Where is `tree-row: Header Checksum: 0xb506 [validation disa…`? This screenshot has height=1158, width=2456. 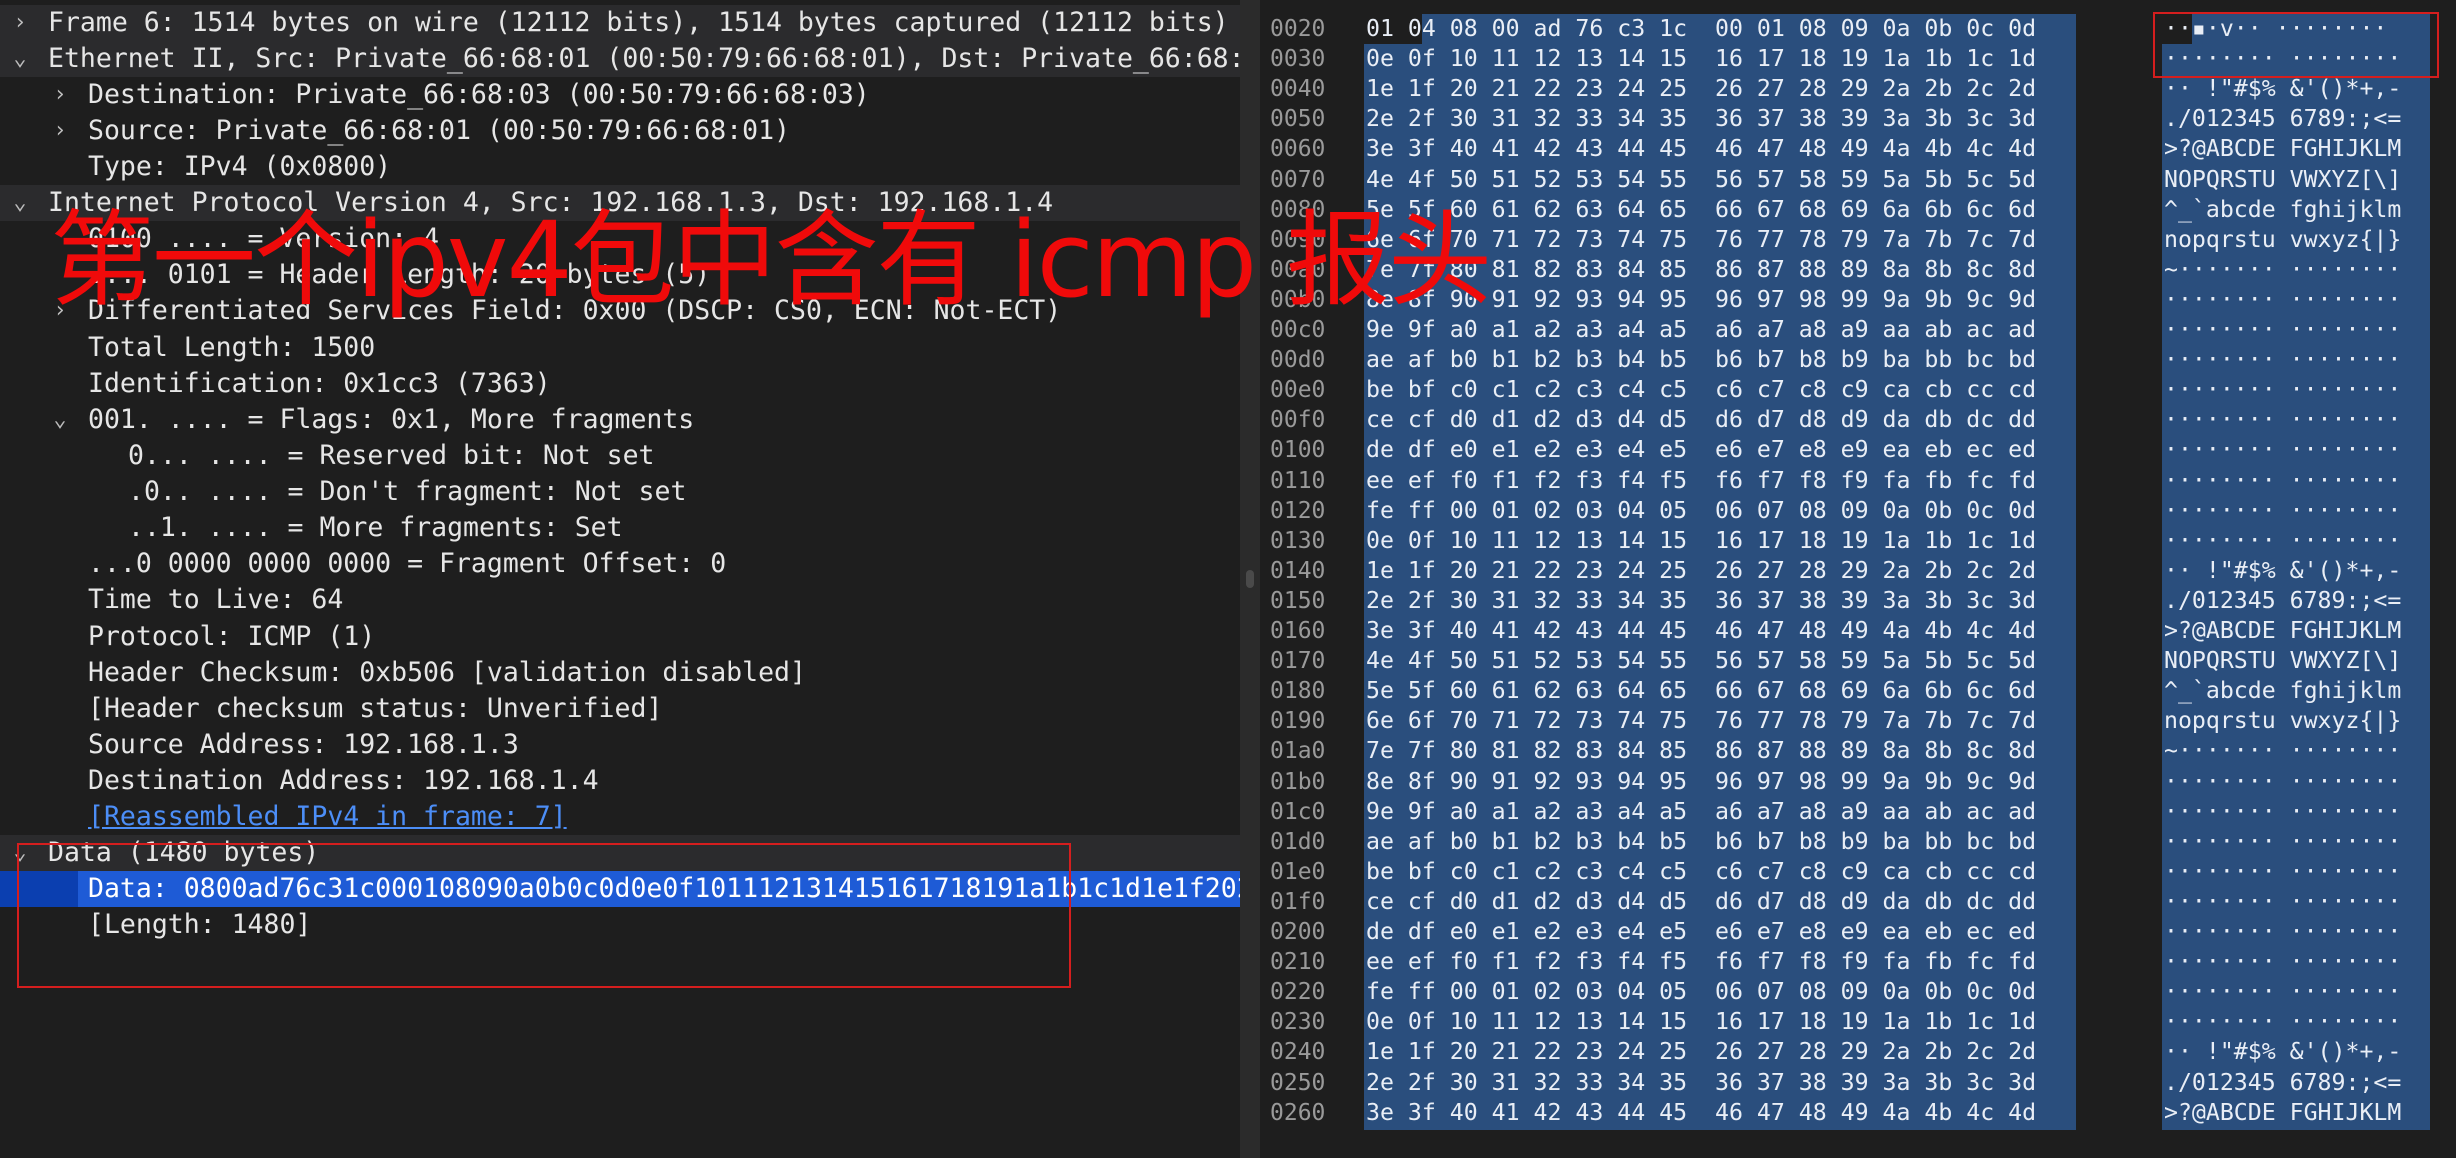 tree-row: Header Checksum: 0xb506 [validation disa… is located at coordinates (620, 673).